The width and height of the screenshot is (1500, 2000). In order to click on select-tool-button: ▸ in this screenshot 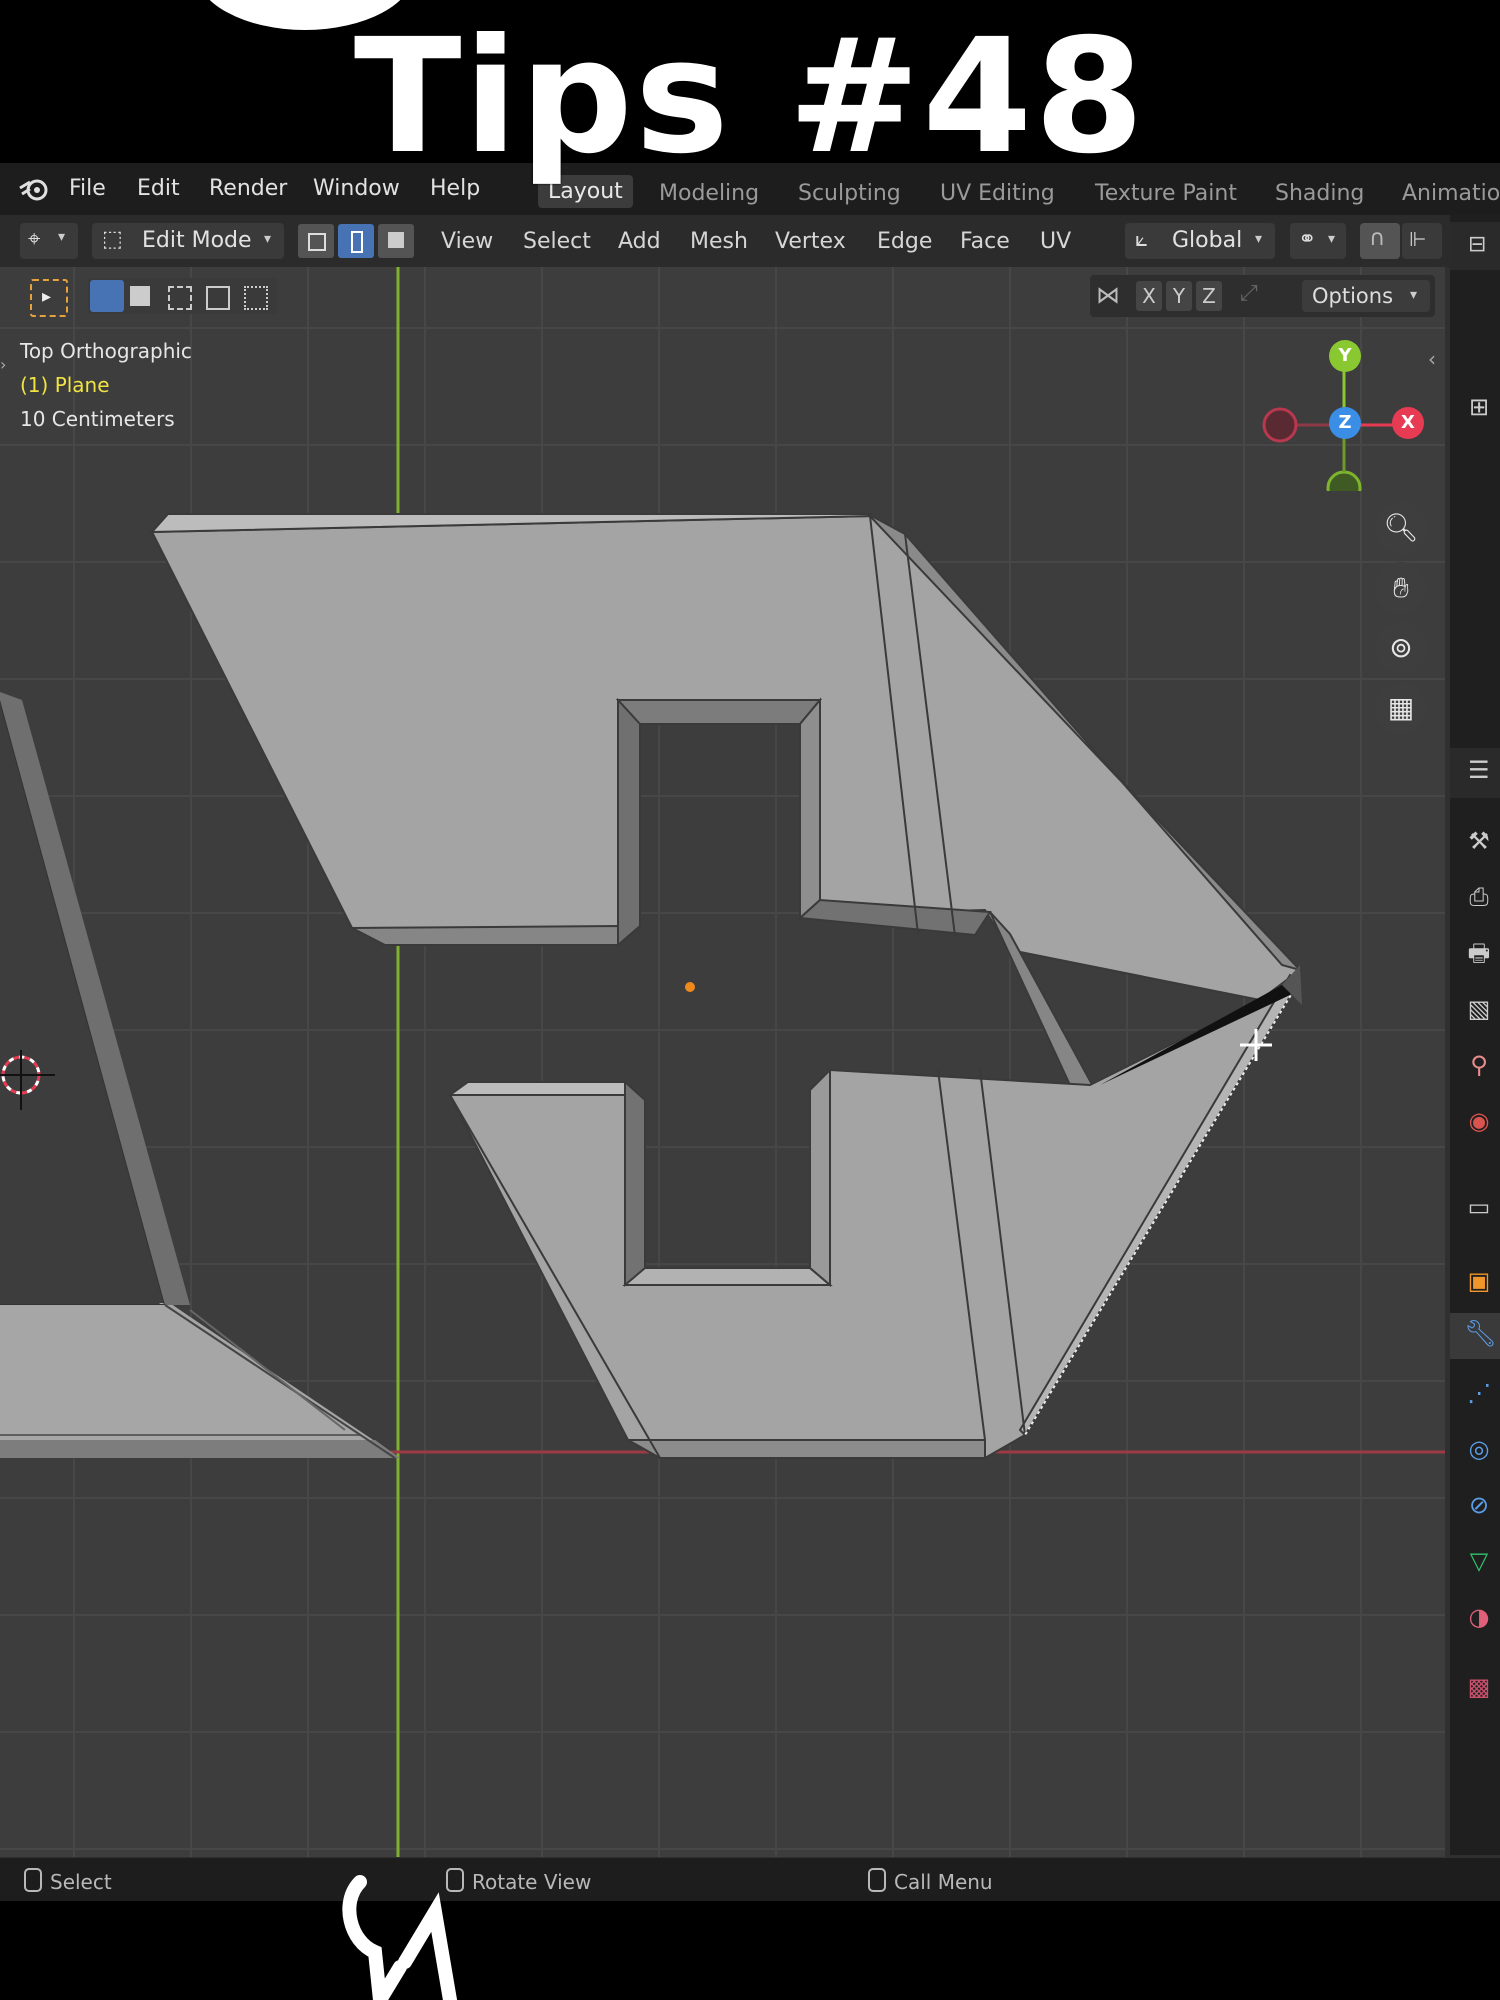, I will do `click(49, 298)`.